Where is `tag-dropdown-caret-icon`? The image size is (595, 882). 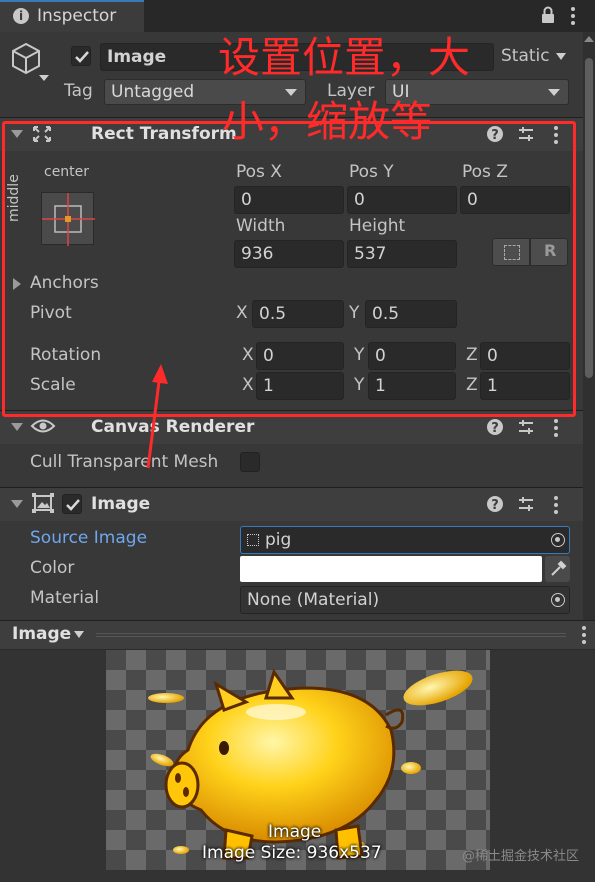
tag-dropdown-caret-icon is located at coordinates (291, 92).